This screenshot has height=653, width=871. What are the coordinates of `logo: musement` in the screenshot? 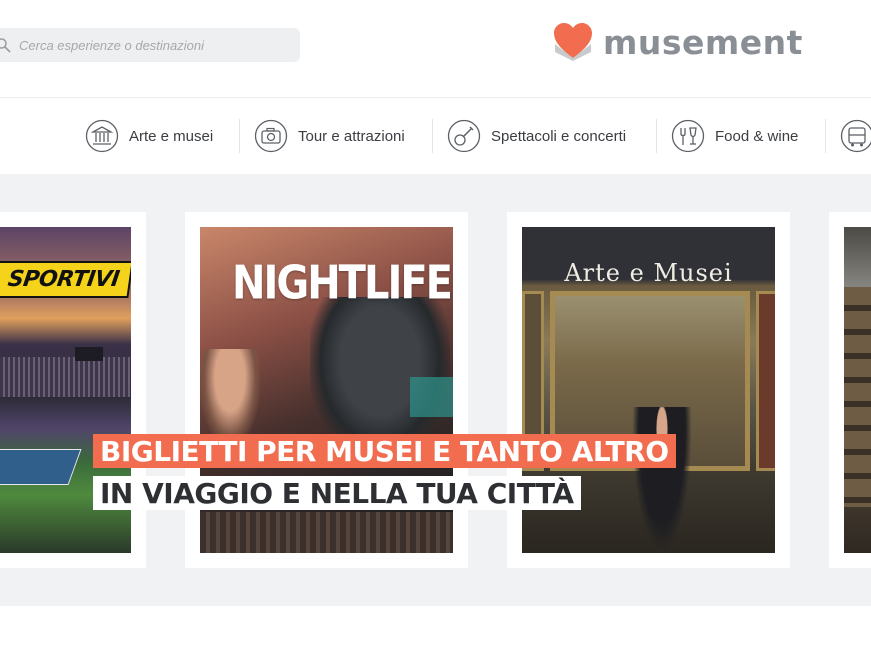 It's located at (678, 42).